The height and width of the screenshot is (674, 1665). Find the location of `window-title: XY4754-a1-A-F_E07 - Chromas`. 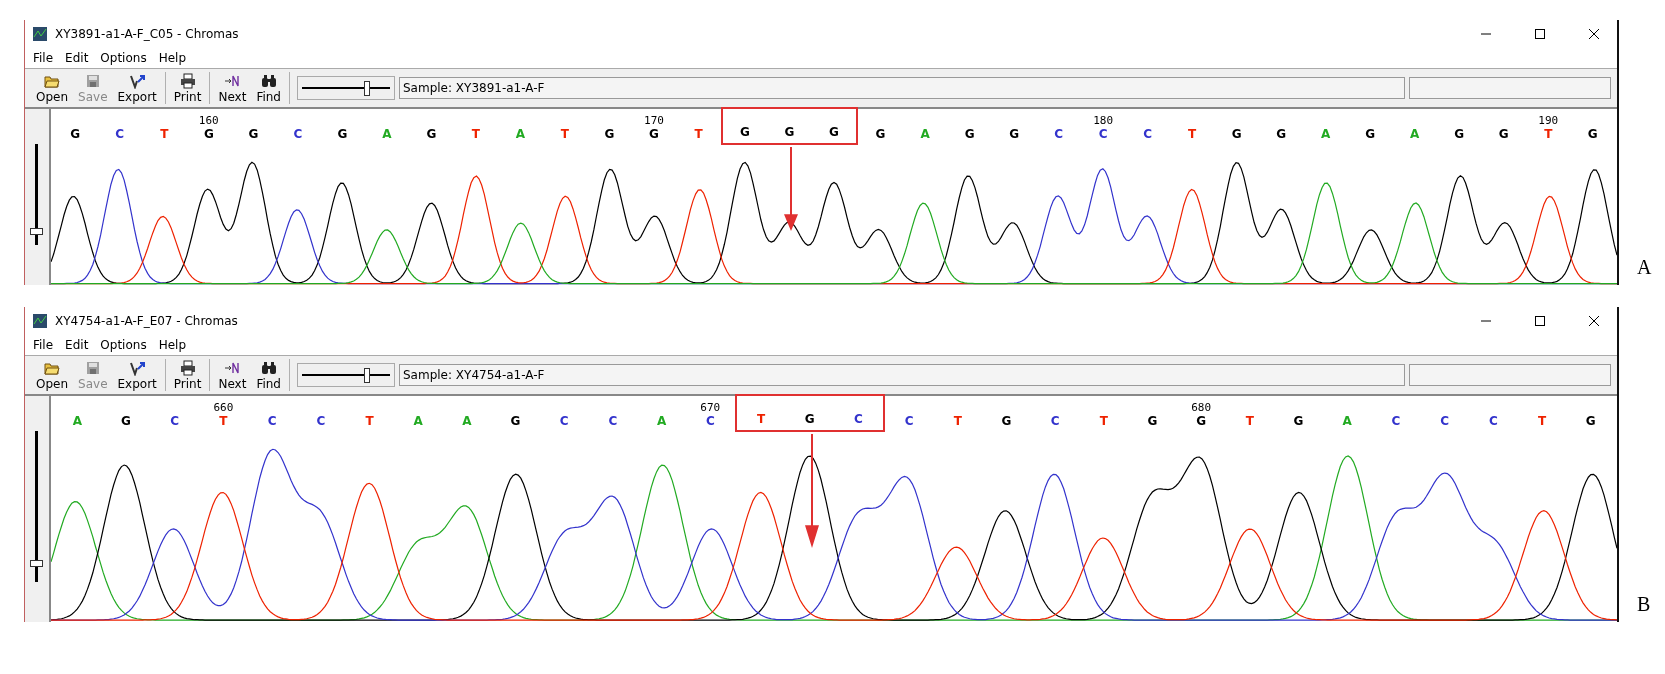

window-title: XY4754-a1-A-F_E07 - Chromas is located at coordinates (147, 321).